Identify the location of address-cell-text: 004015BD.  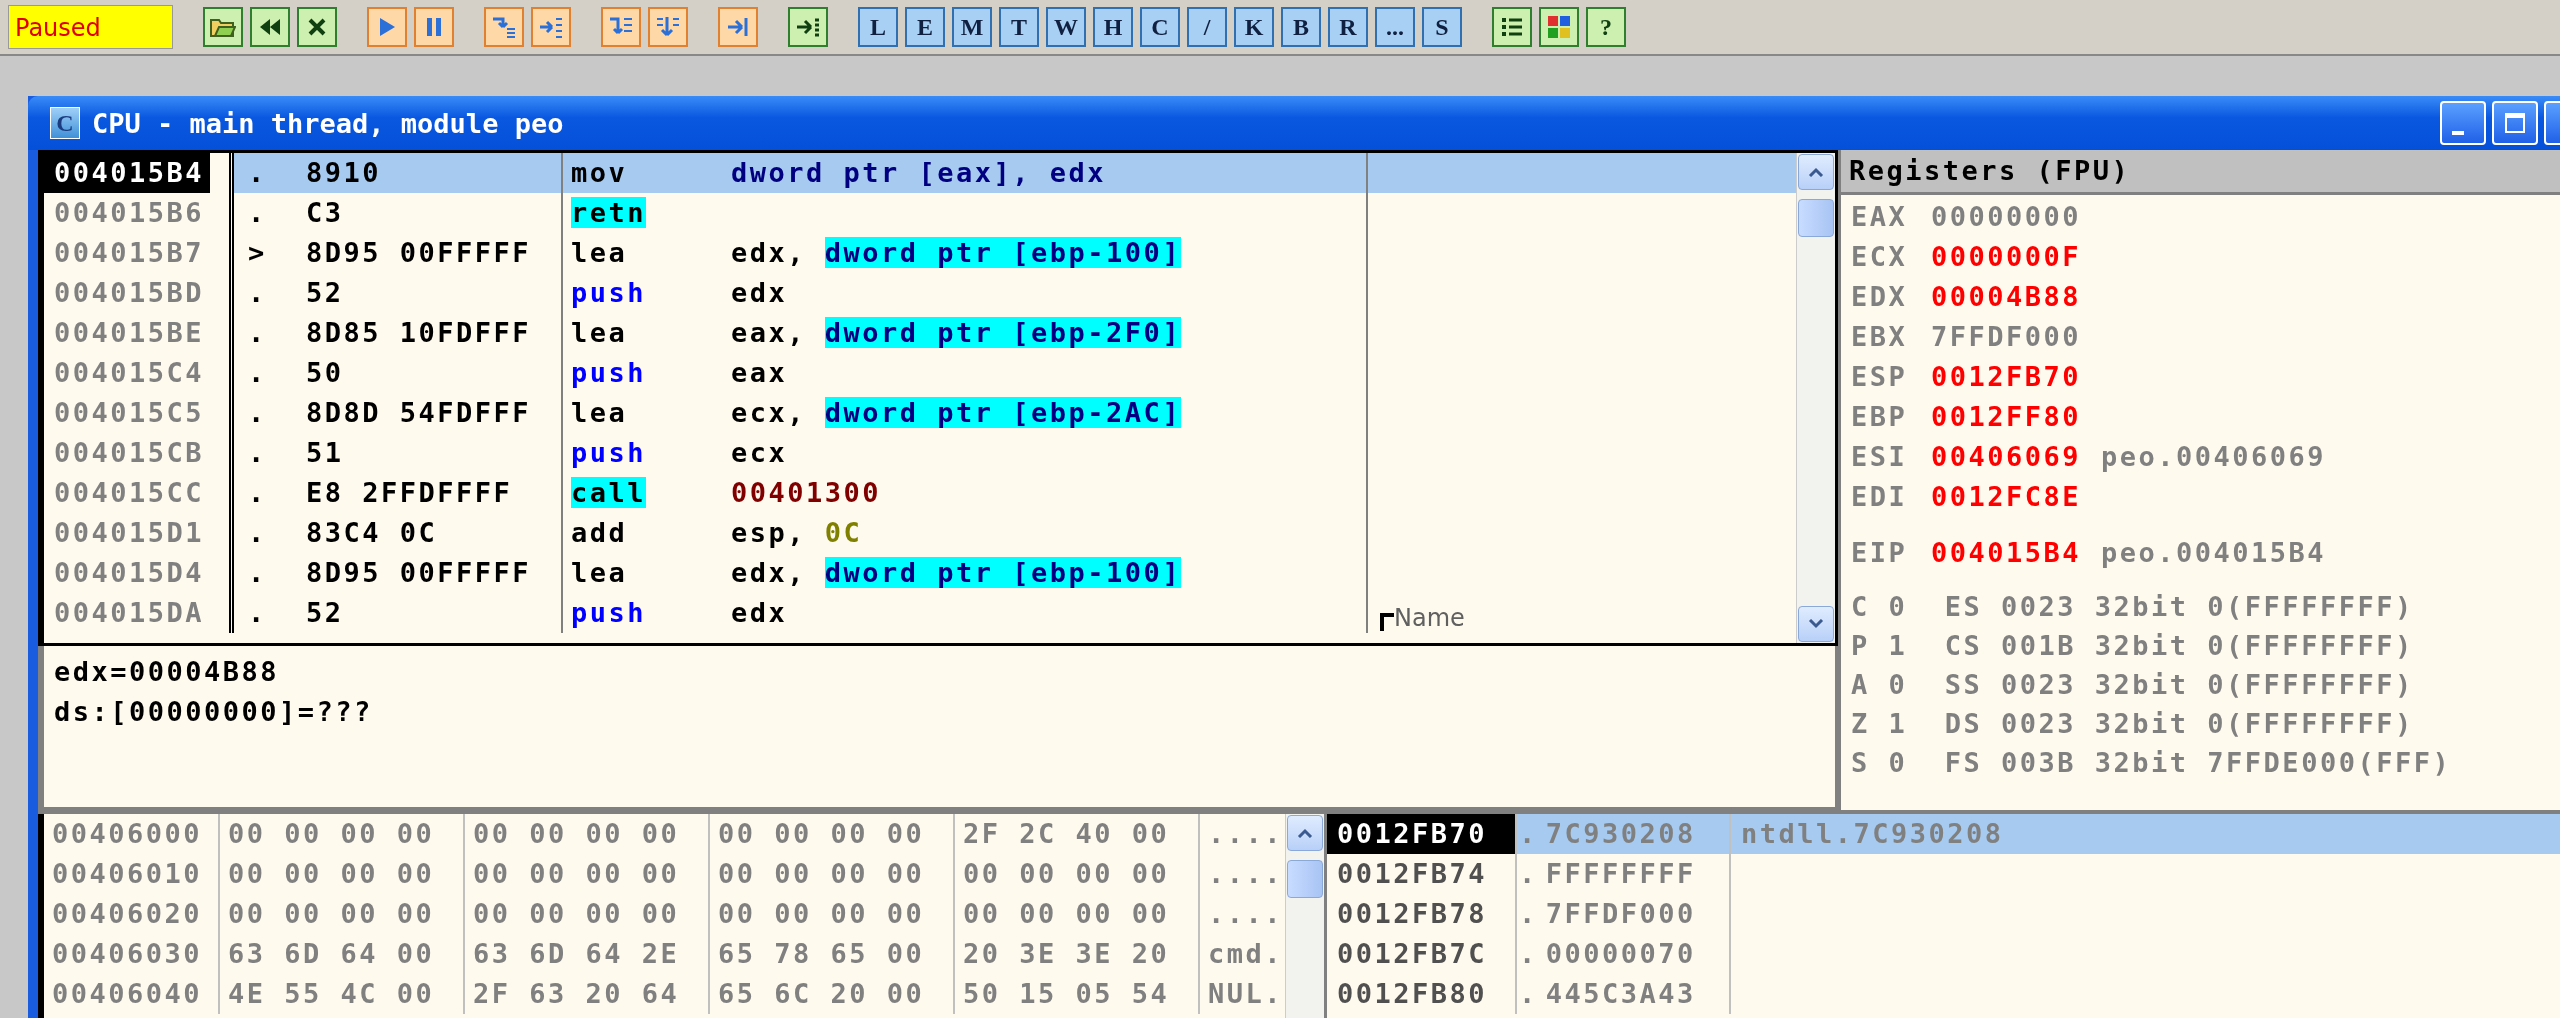
(129, 293).